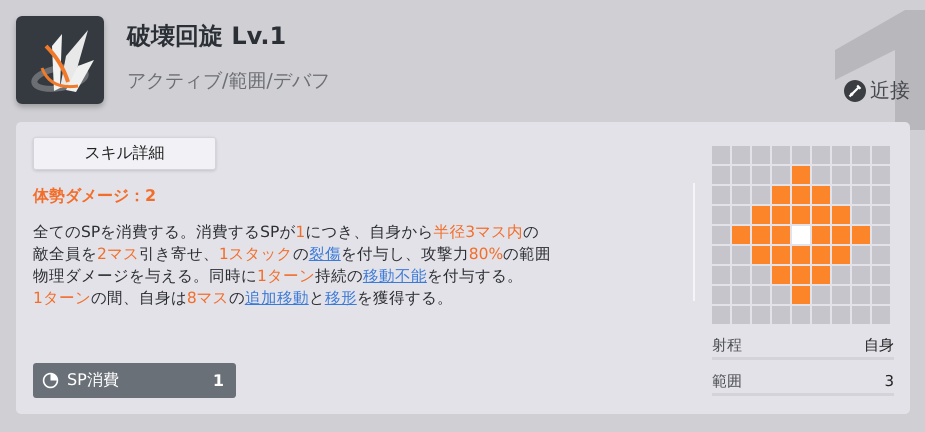 The width and height of the screenshot is (925, 432). What do you see at coordinates (93, 380) in the screenshot?
I see `sp-cost-label: SP消費` at bounding box center [93, 380].